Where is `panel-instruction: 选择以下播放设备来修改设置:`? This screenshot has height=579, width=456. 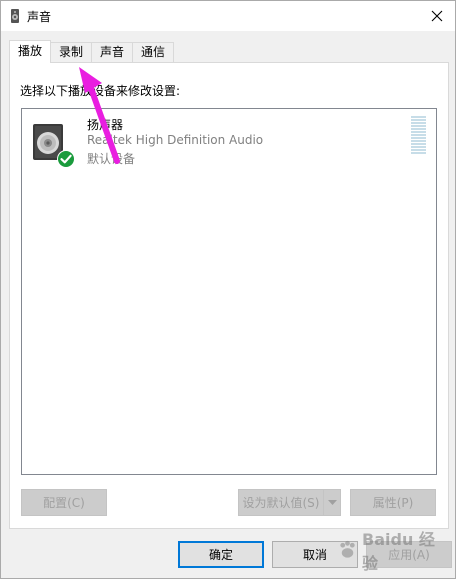 panel-instruction: 选择以下播放设备来修改设置: is located at coordinates (100, 91).